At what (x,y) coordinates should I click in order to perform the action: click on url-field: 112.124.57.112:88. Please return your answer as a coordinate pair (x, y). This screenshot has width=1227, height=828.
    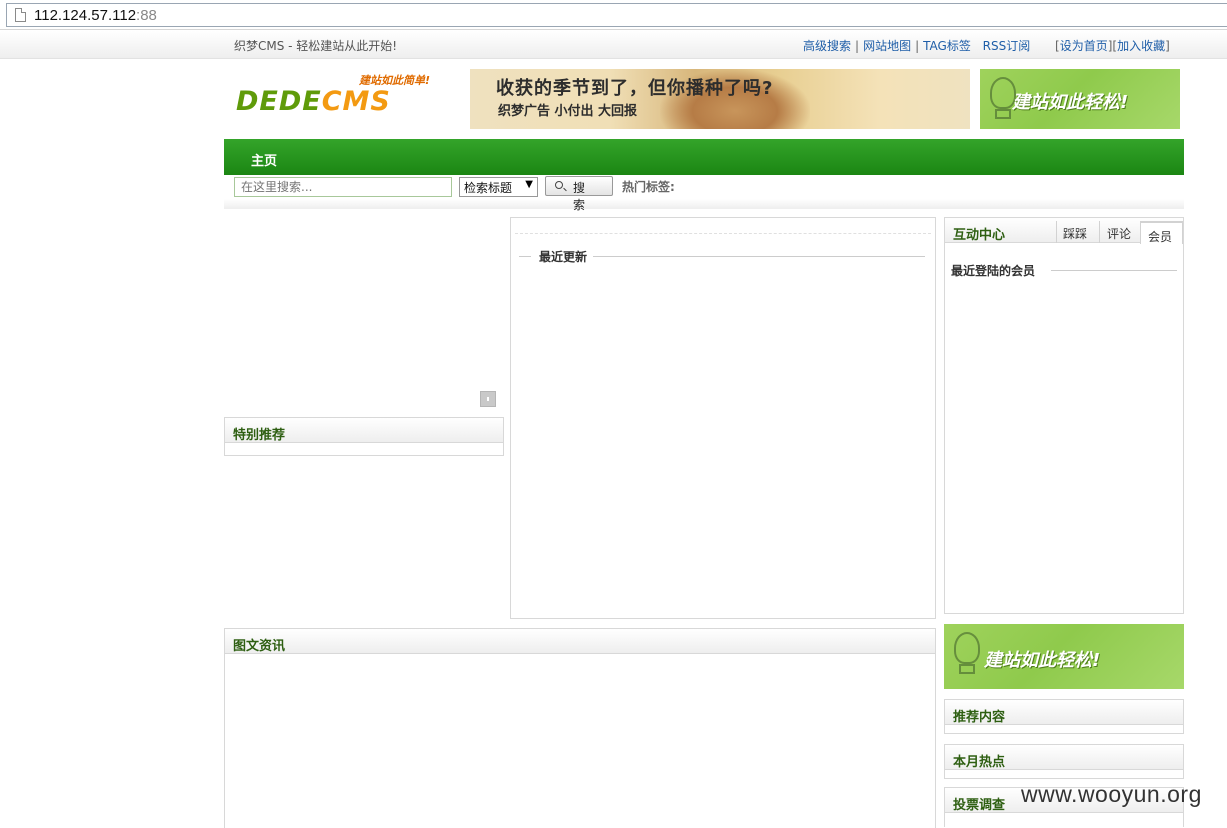
    Looking at the image, I should click on (616, 15).